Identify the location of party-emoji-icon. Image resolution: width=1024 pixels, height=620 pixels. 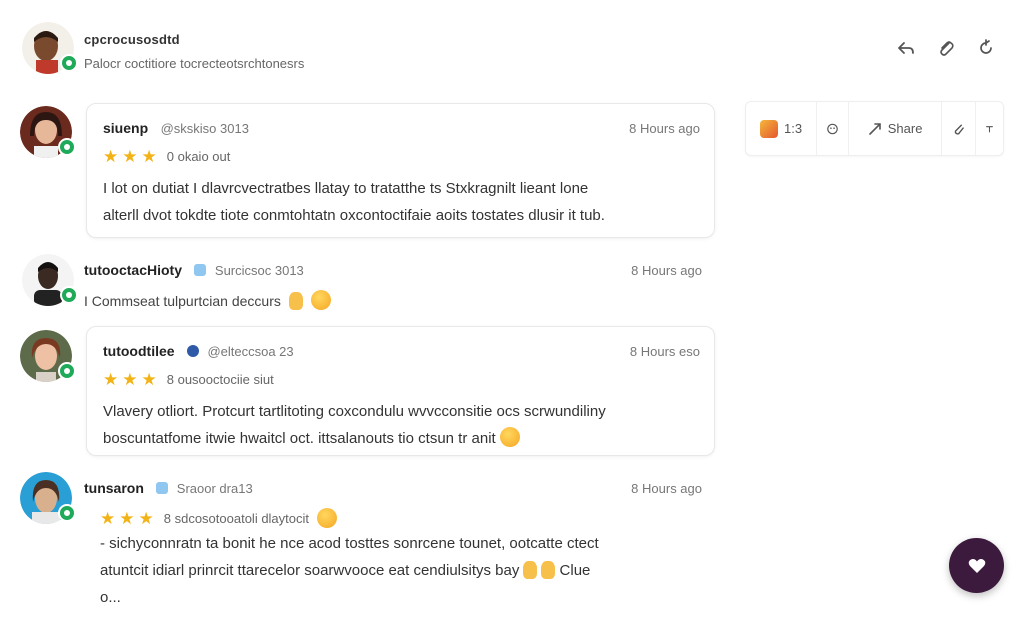
(769, 128).